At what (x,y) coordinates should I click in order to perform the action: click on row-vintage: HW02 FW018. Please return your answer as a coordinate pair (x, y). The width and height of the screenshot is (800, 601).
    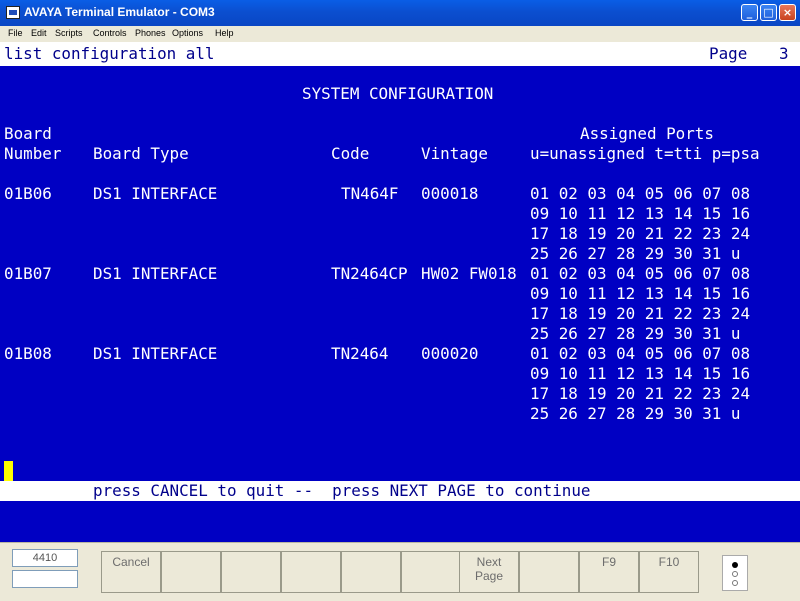
    Looking at the image, I should click on (469, 273).